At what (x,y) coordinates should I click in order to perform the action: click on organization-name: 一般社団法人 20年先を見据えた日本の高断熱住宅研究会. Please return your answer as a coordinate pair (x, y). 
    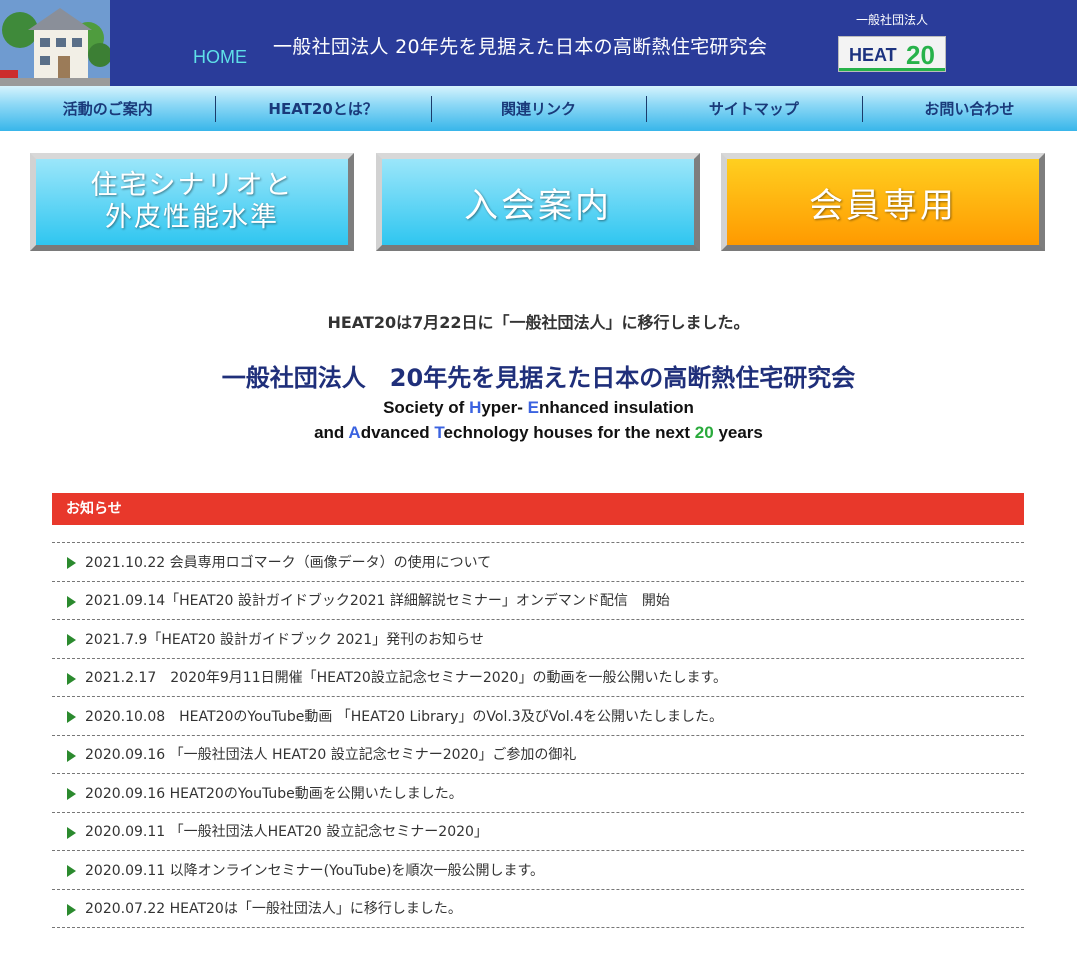
    Looking at the image, I should click on (538, 378).